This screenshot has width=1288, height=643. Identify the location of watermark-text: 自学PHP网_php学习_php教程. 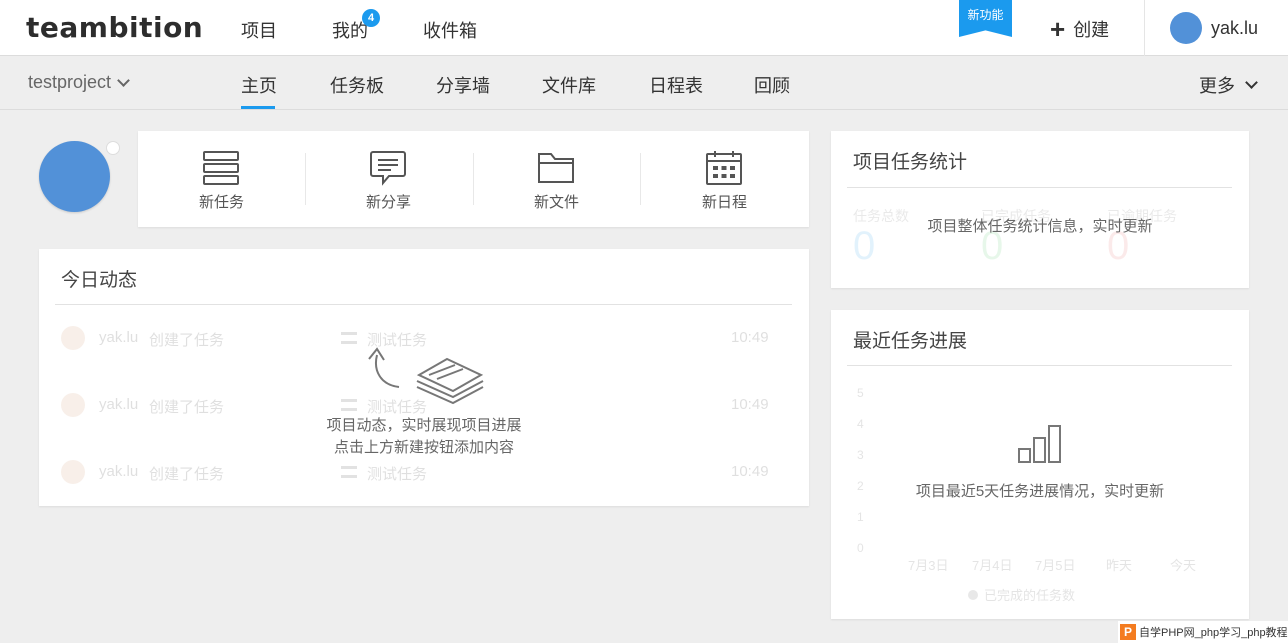
(1213, 633).